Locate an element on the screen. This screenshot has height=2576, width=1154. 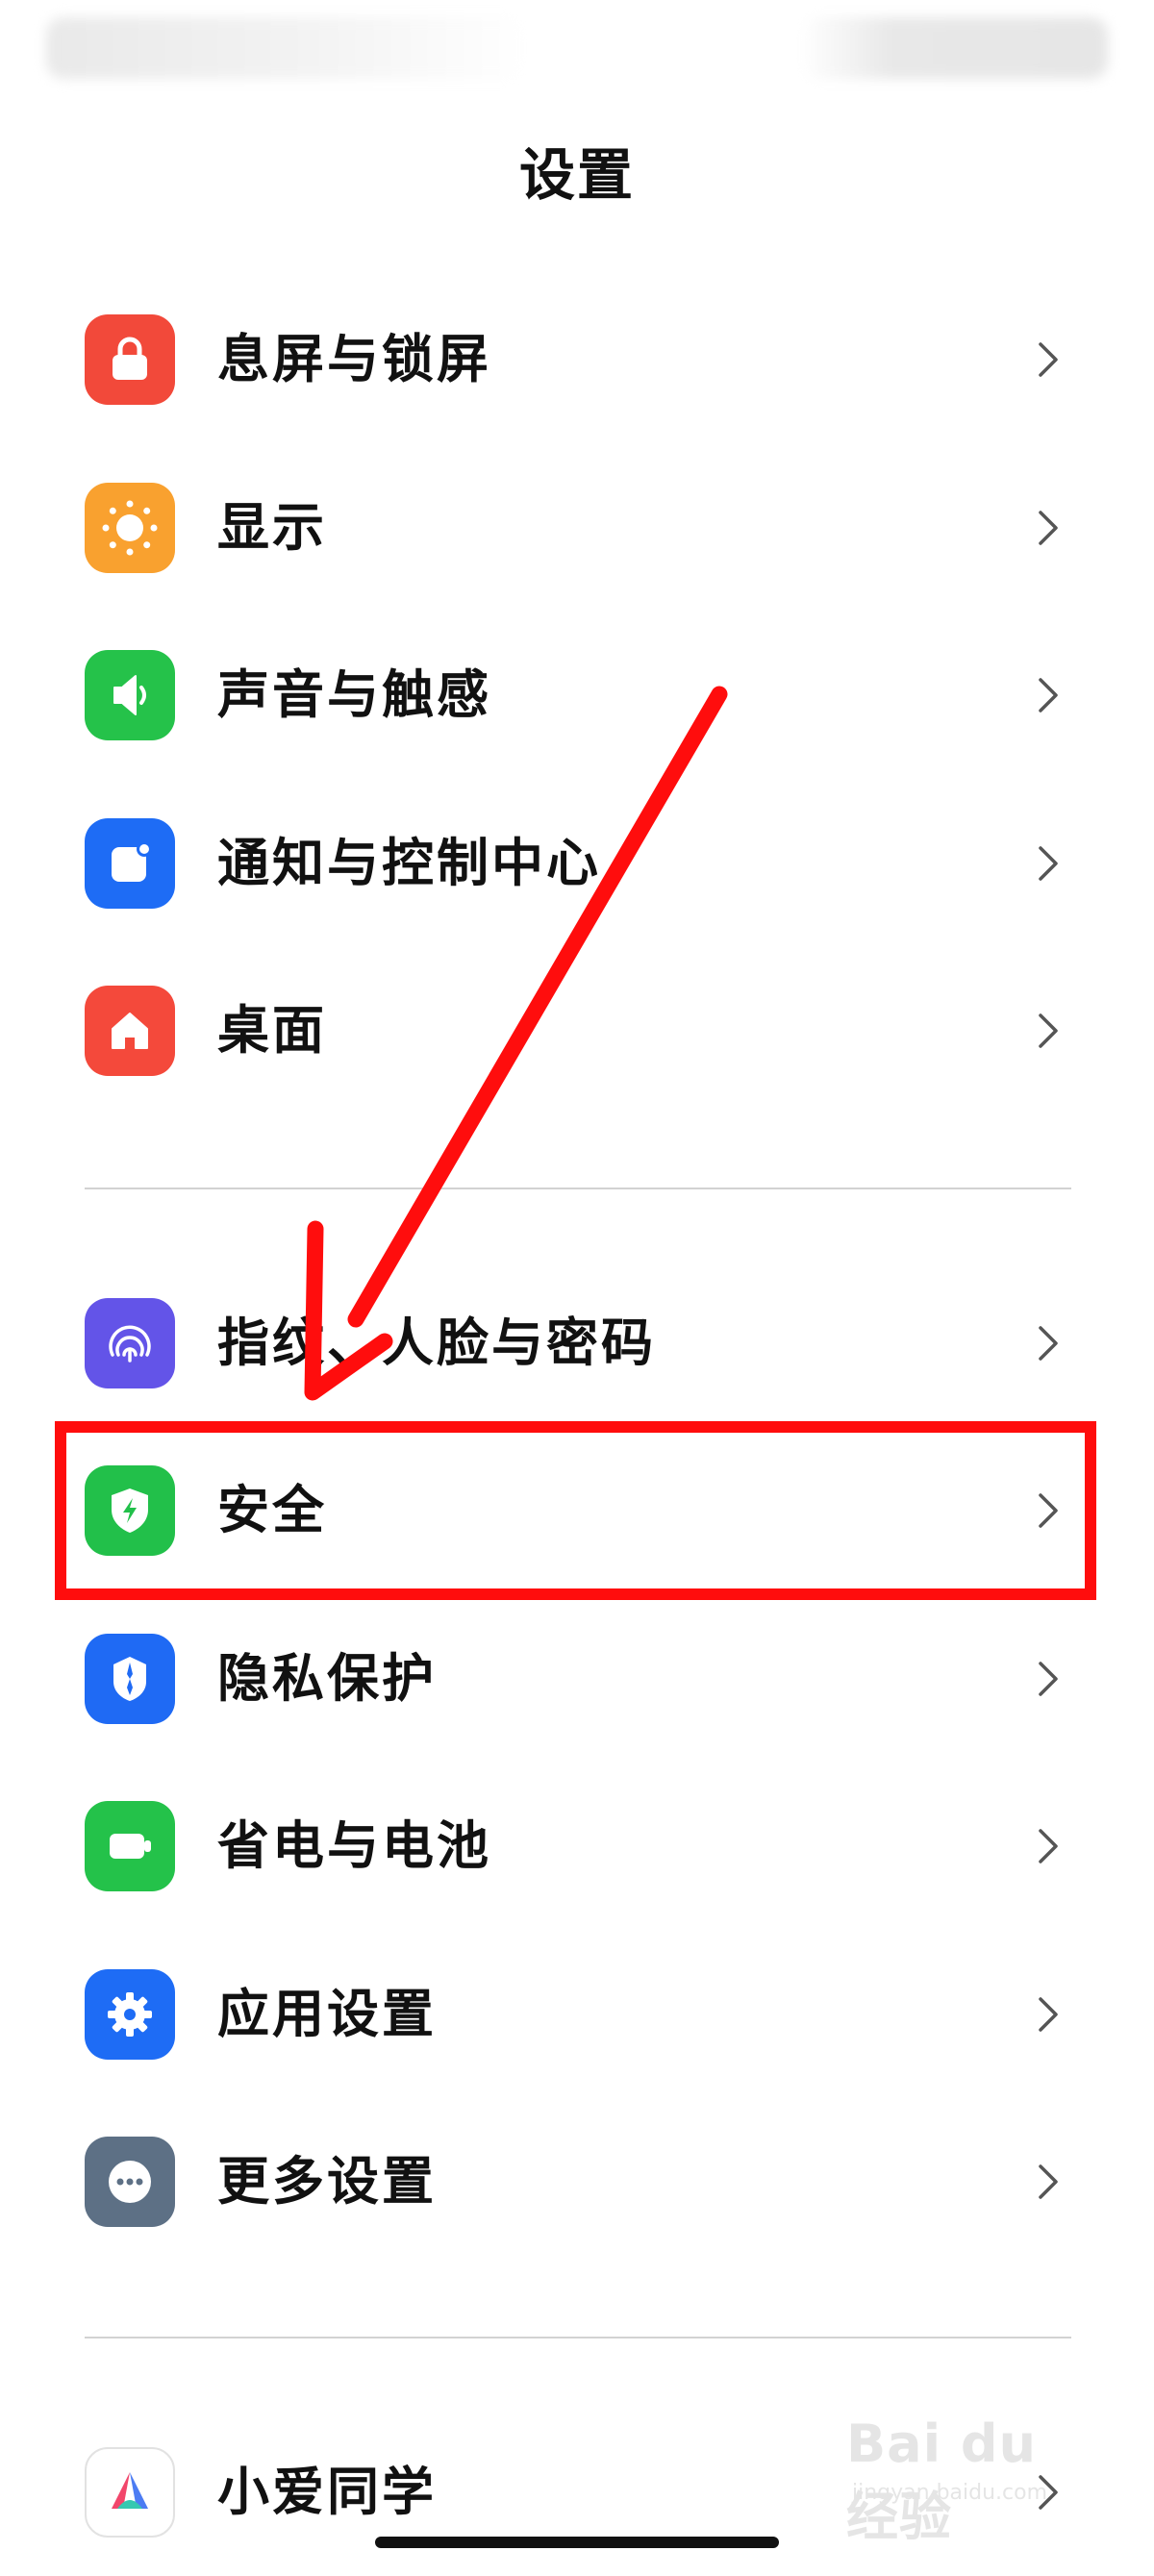
settings-item-label: 显示 is located at coordinates (272, 527).